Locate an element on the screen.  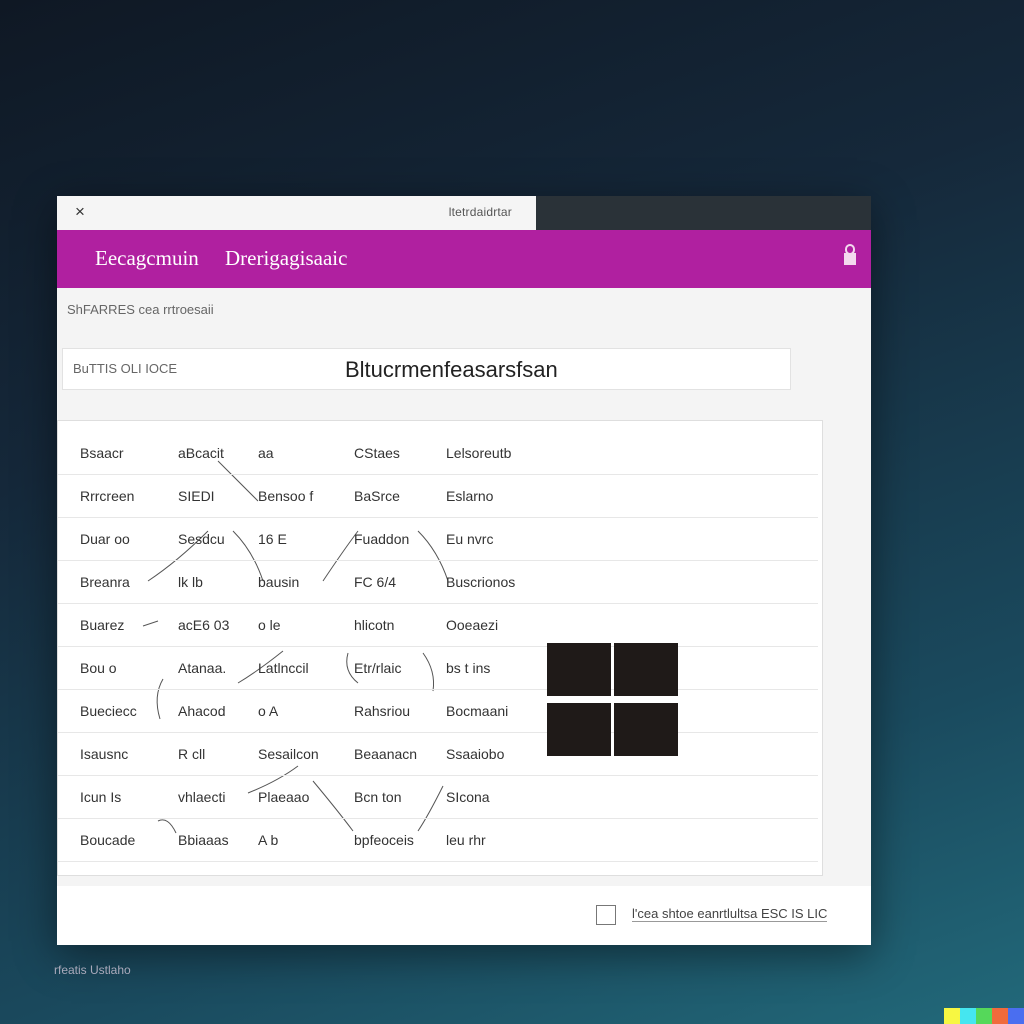
breadcrumb: ShFARRES cea rrtroesaii is located at coordinates (140, 309).